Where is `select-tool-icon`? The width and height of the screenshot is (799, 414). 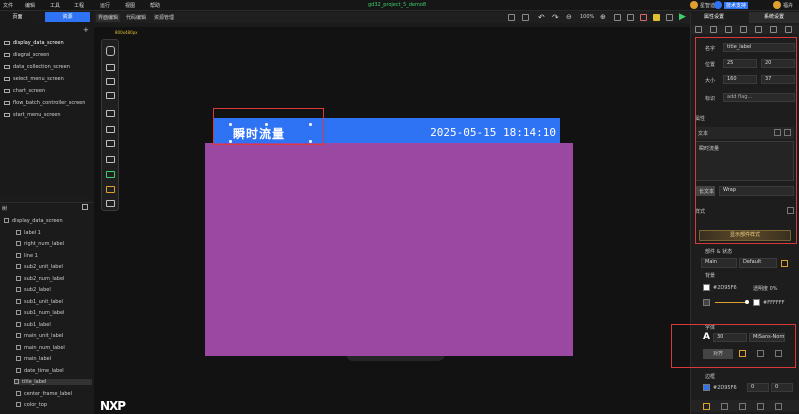
select-tool-icon is located at coordinates (110, 67).